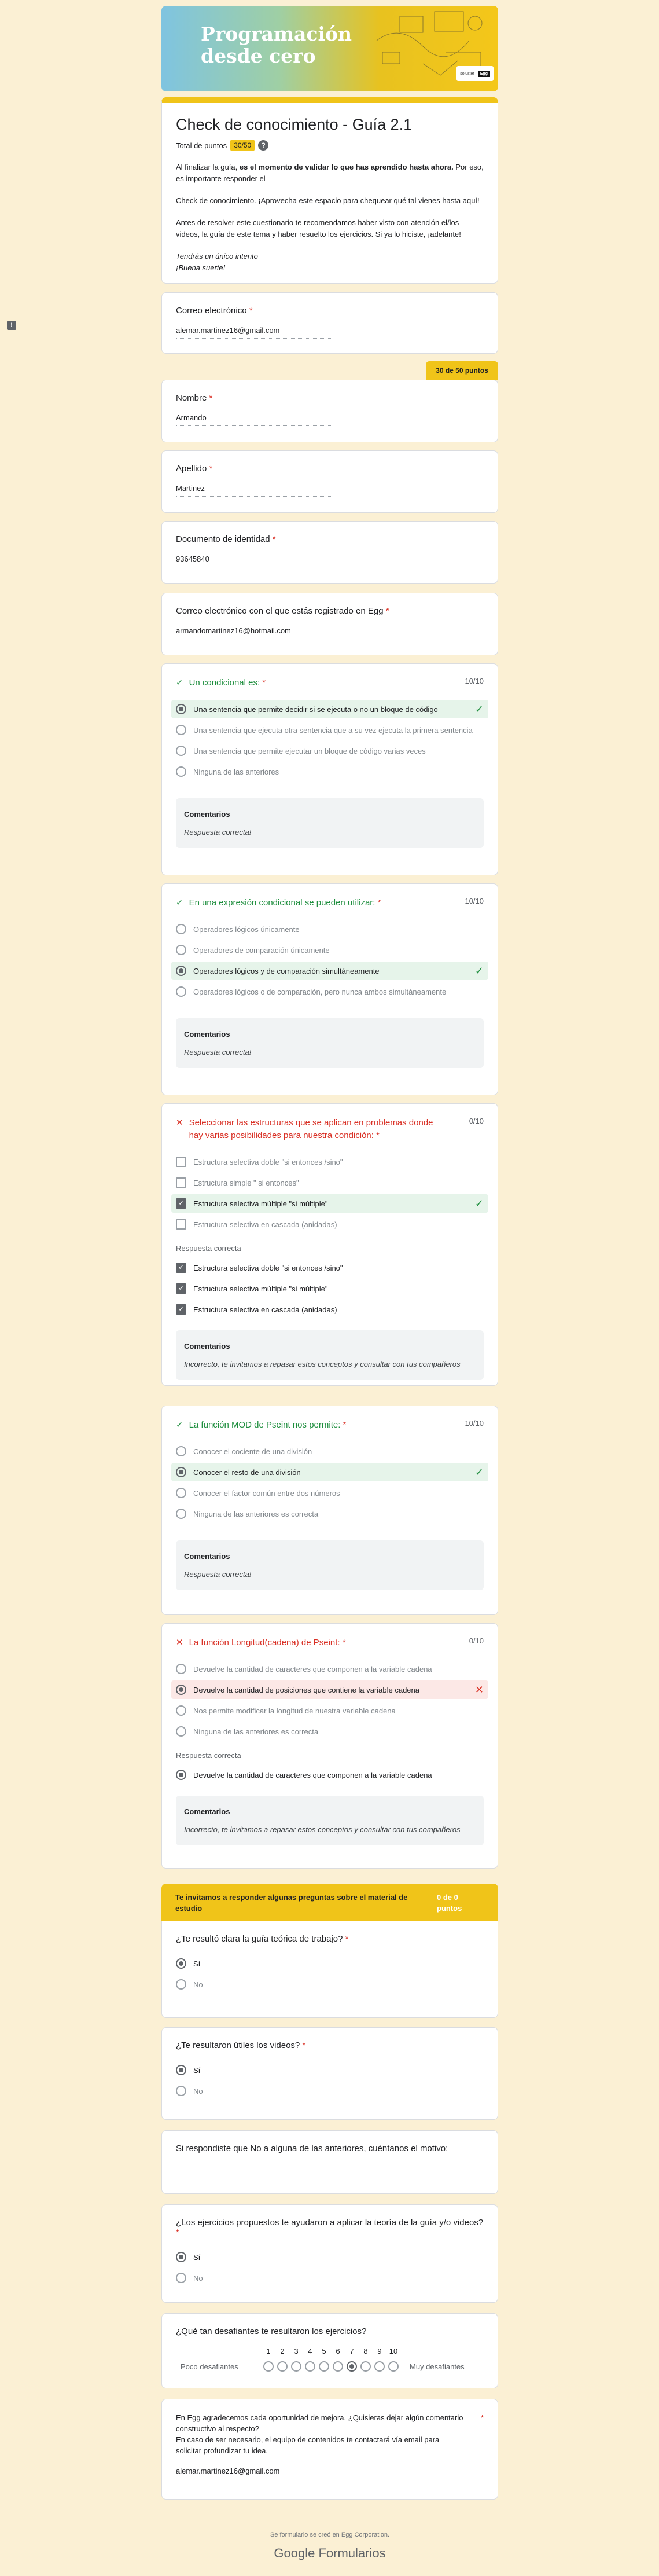  I want to click on question-title: ¿Te resultaron útiles los videos?, so click(238, 2045).